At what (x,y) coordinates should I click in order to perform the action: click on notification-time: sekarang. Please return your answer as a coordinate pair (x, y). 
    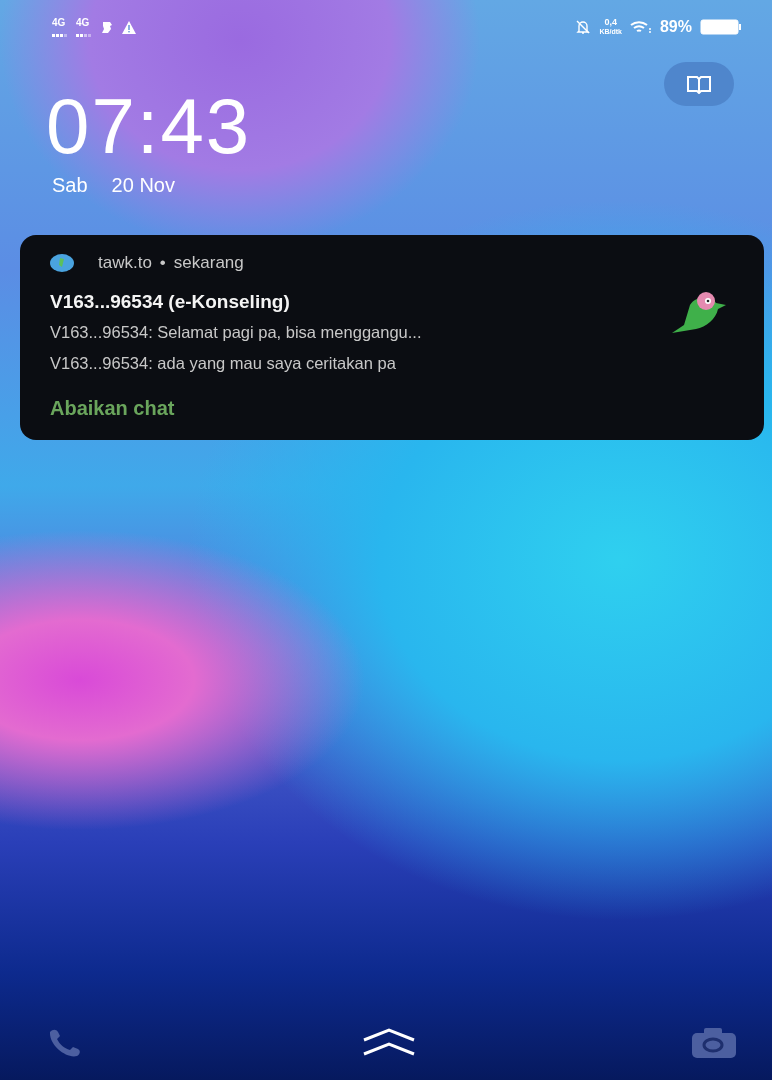
    Looking at the image, I should click on (208, 263).